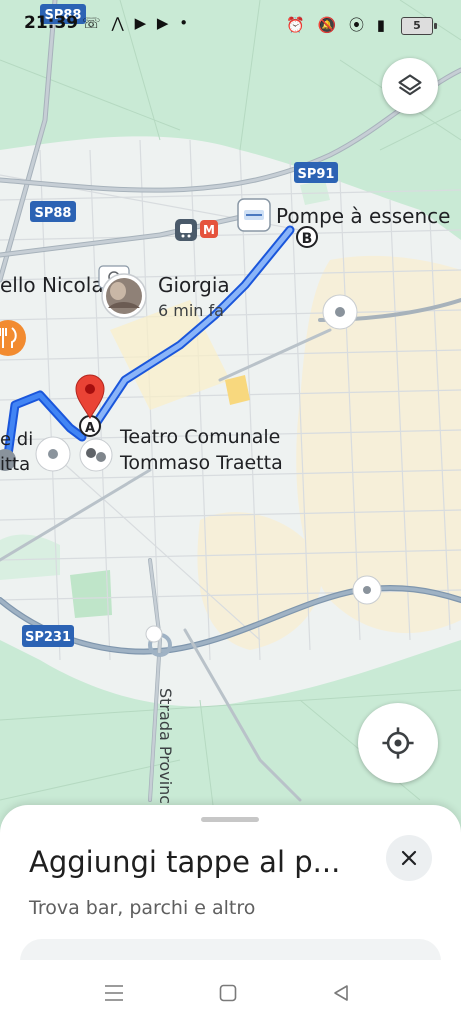 The height and width of the screenshot is (1024, 461). I want to click on svg-text: M, so click(209, 230).